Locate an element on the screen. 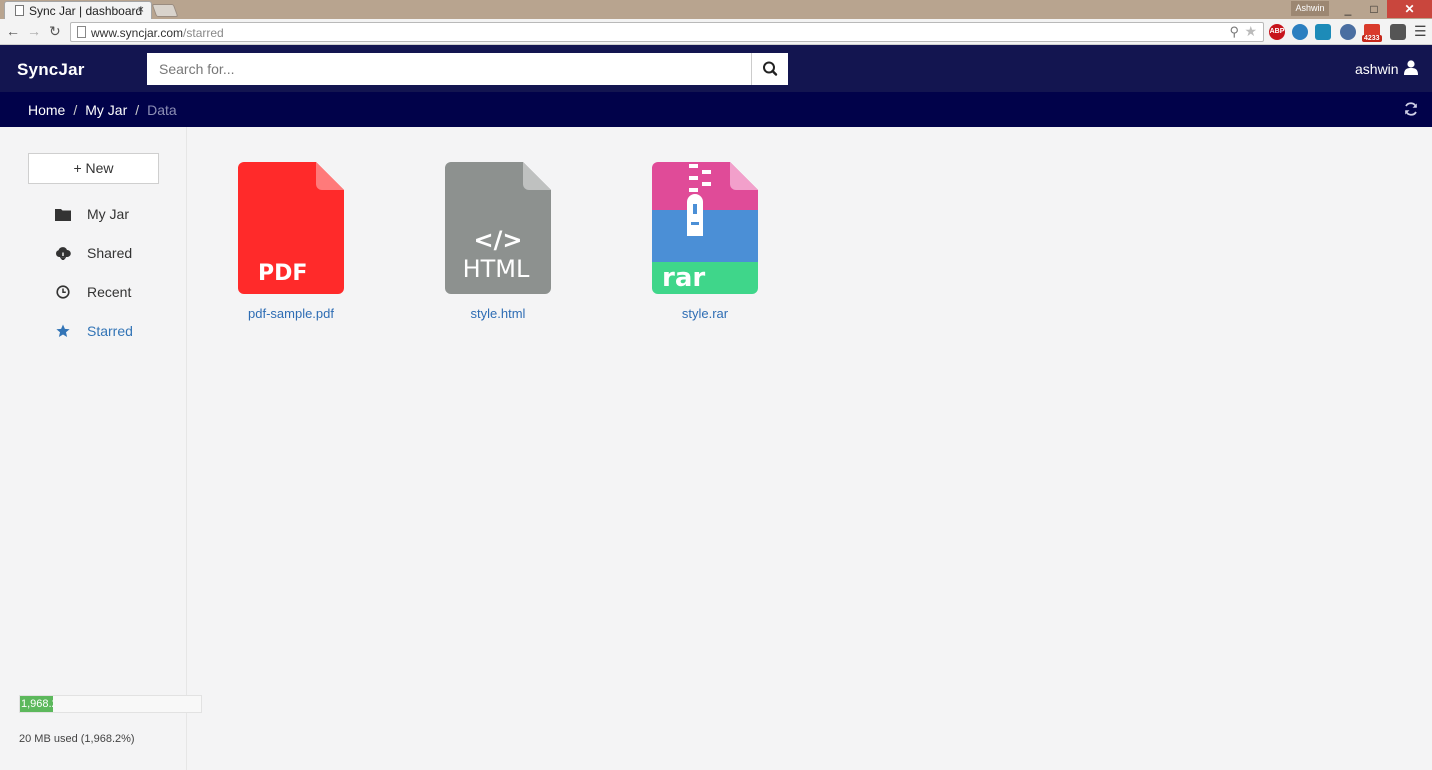 The height and width of the screenshot is (770, 1432). reload-icon: ↻ is located at coordinates (55, 31).